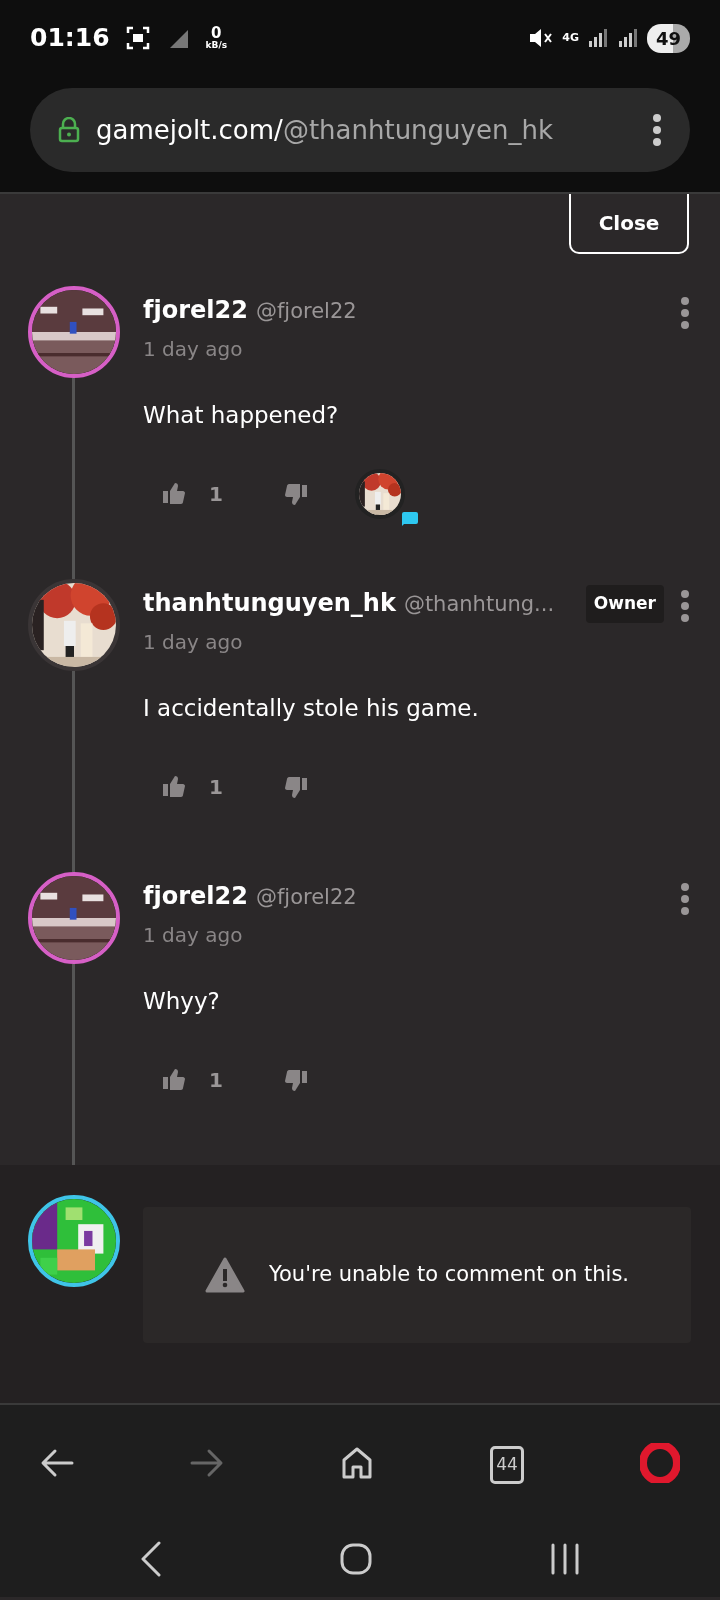 This screenshot has height=1600, width=720. Describe the element at coordinates (565, 1559) in the screenshot. I see `recent-apps-icon` at that location.